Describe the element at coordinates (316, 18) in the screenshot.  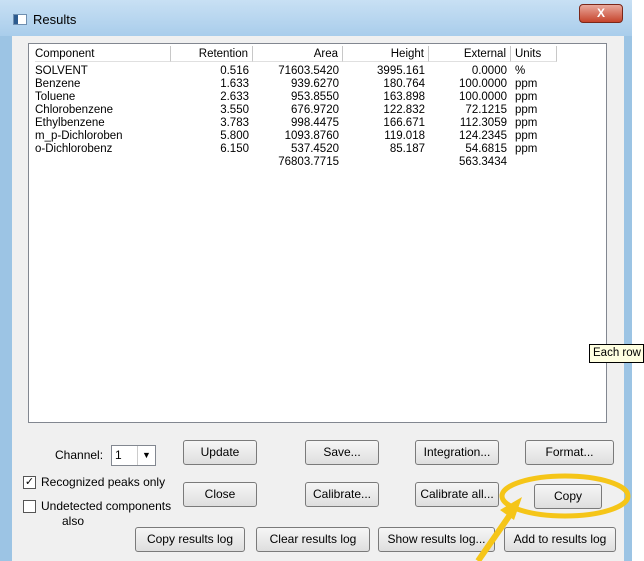
I see `title-bar: Results X` at that location.